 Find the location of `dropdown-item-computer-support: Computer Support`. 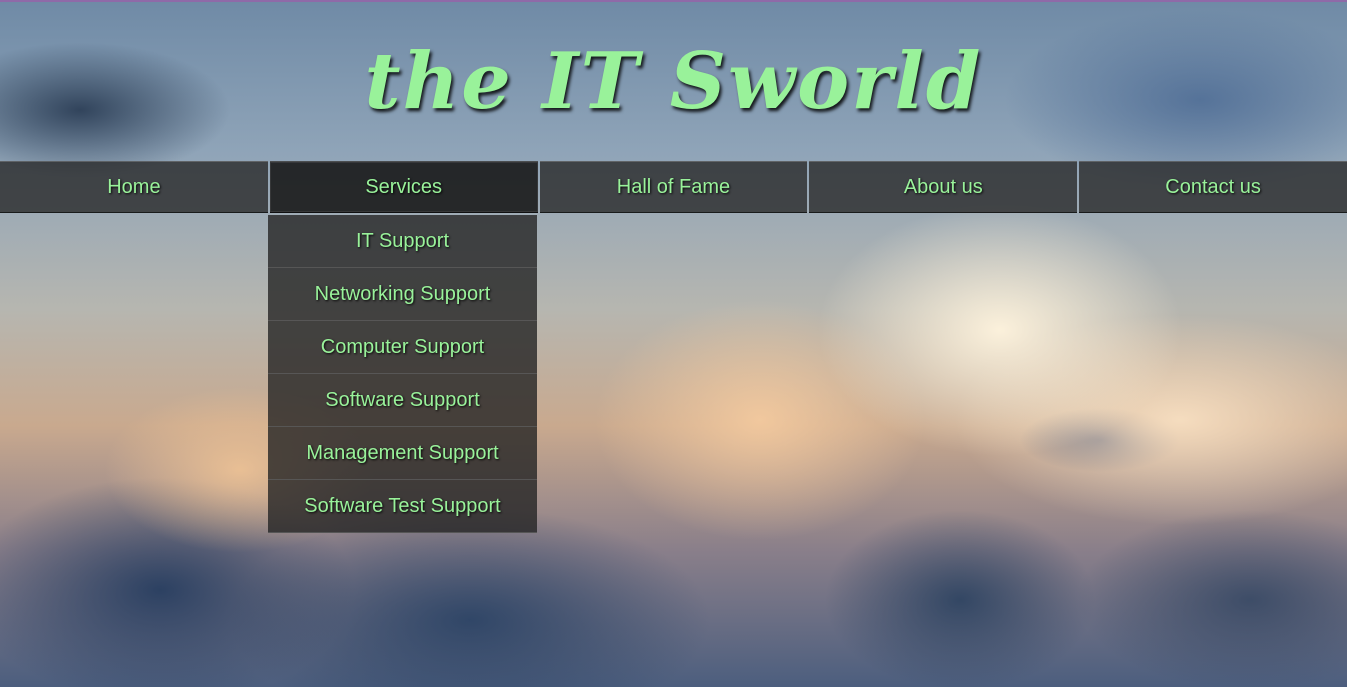

dropdown-item-computer-support: Computer Support is located at coordinates (402, 347).